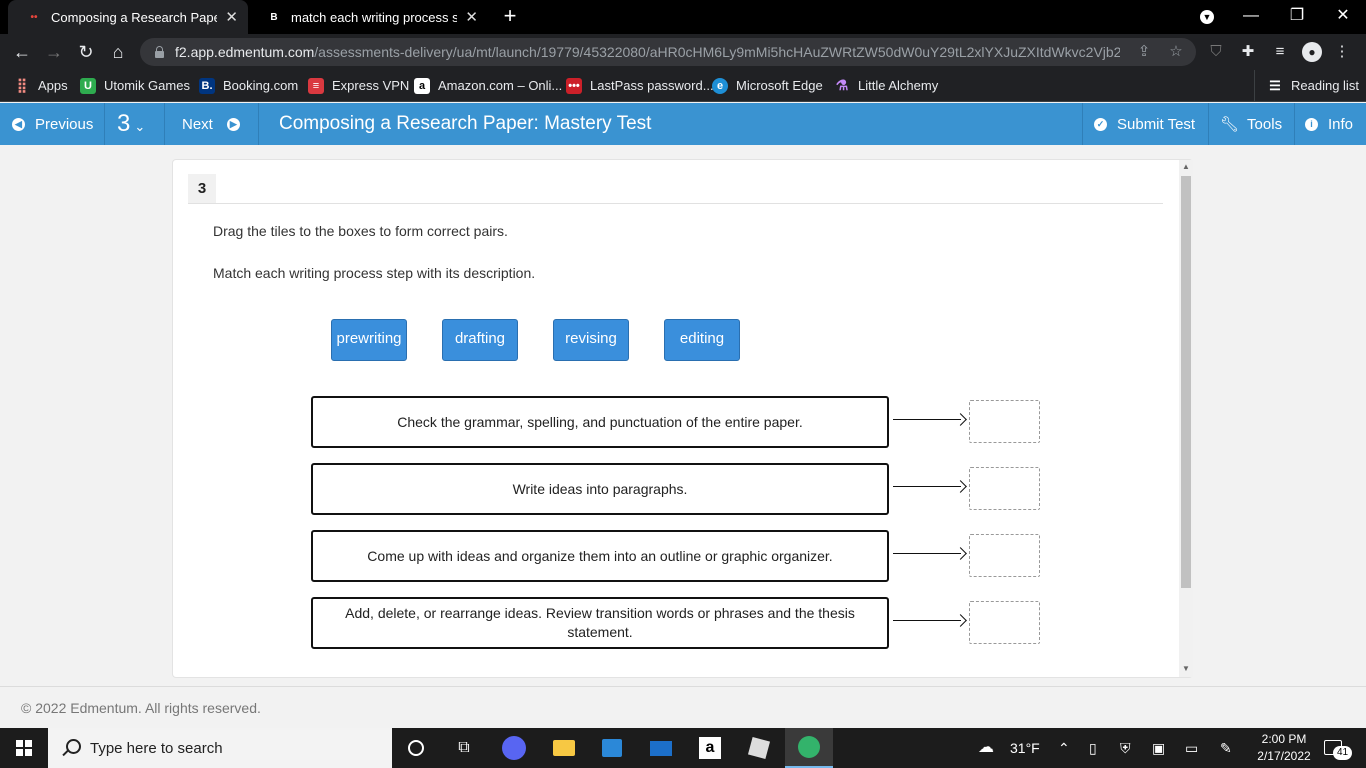  I want to click on start-button, so click(24, 748).